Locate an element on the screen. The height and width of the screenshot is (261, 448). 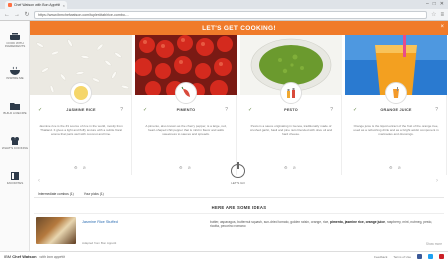
sidebar-item-favorites: Favorites is located at coordinates (15, 178).